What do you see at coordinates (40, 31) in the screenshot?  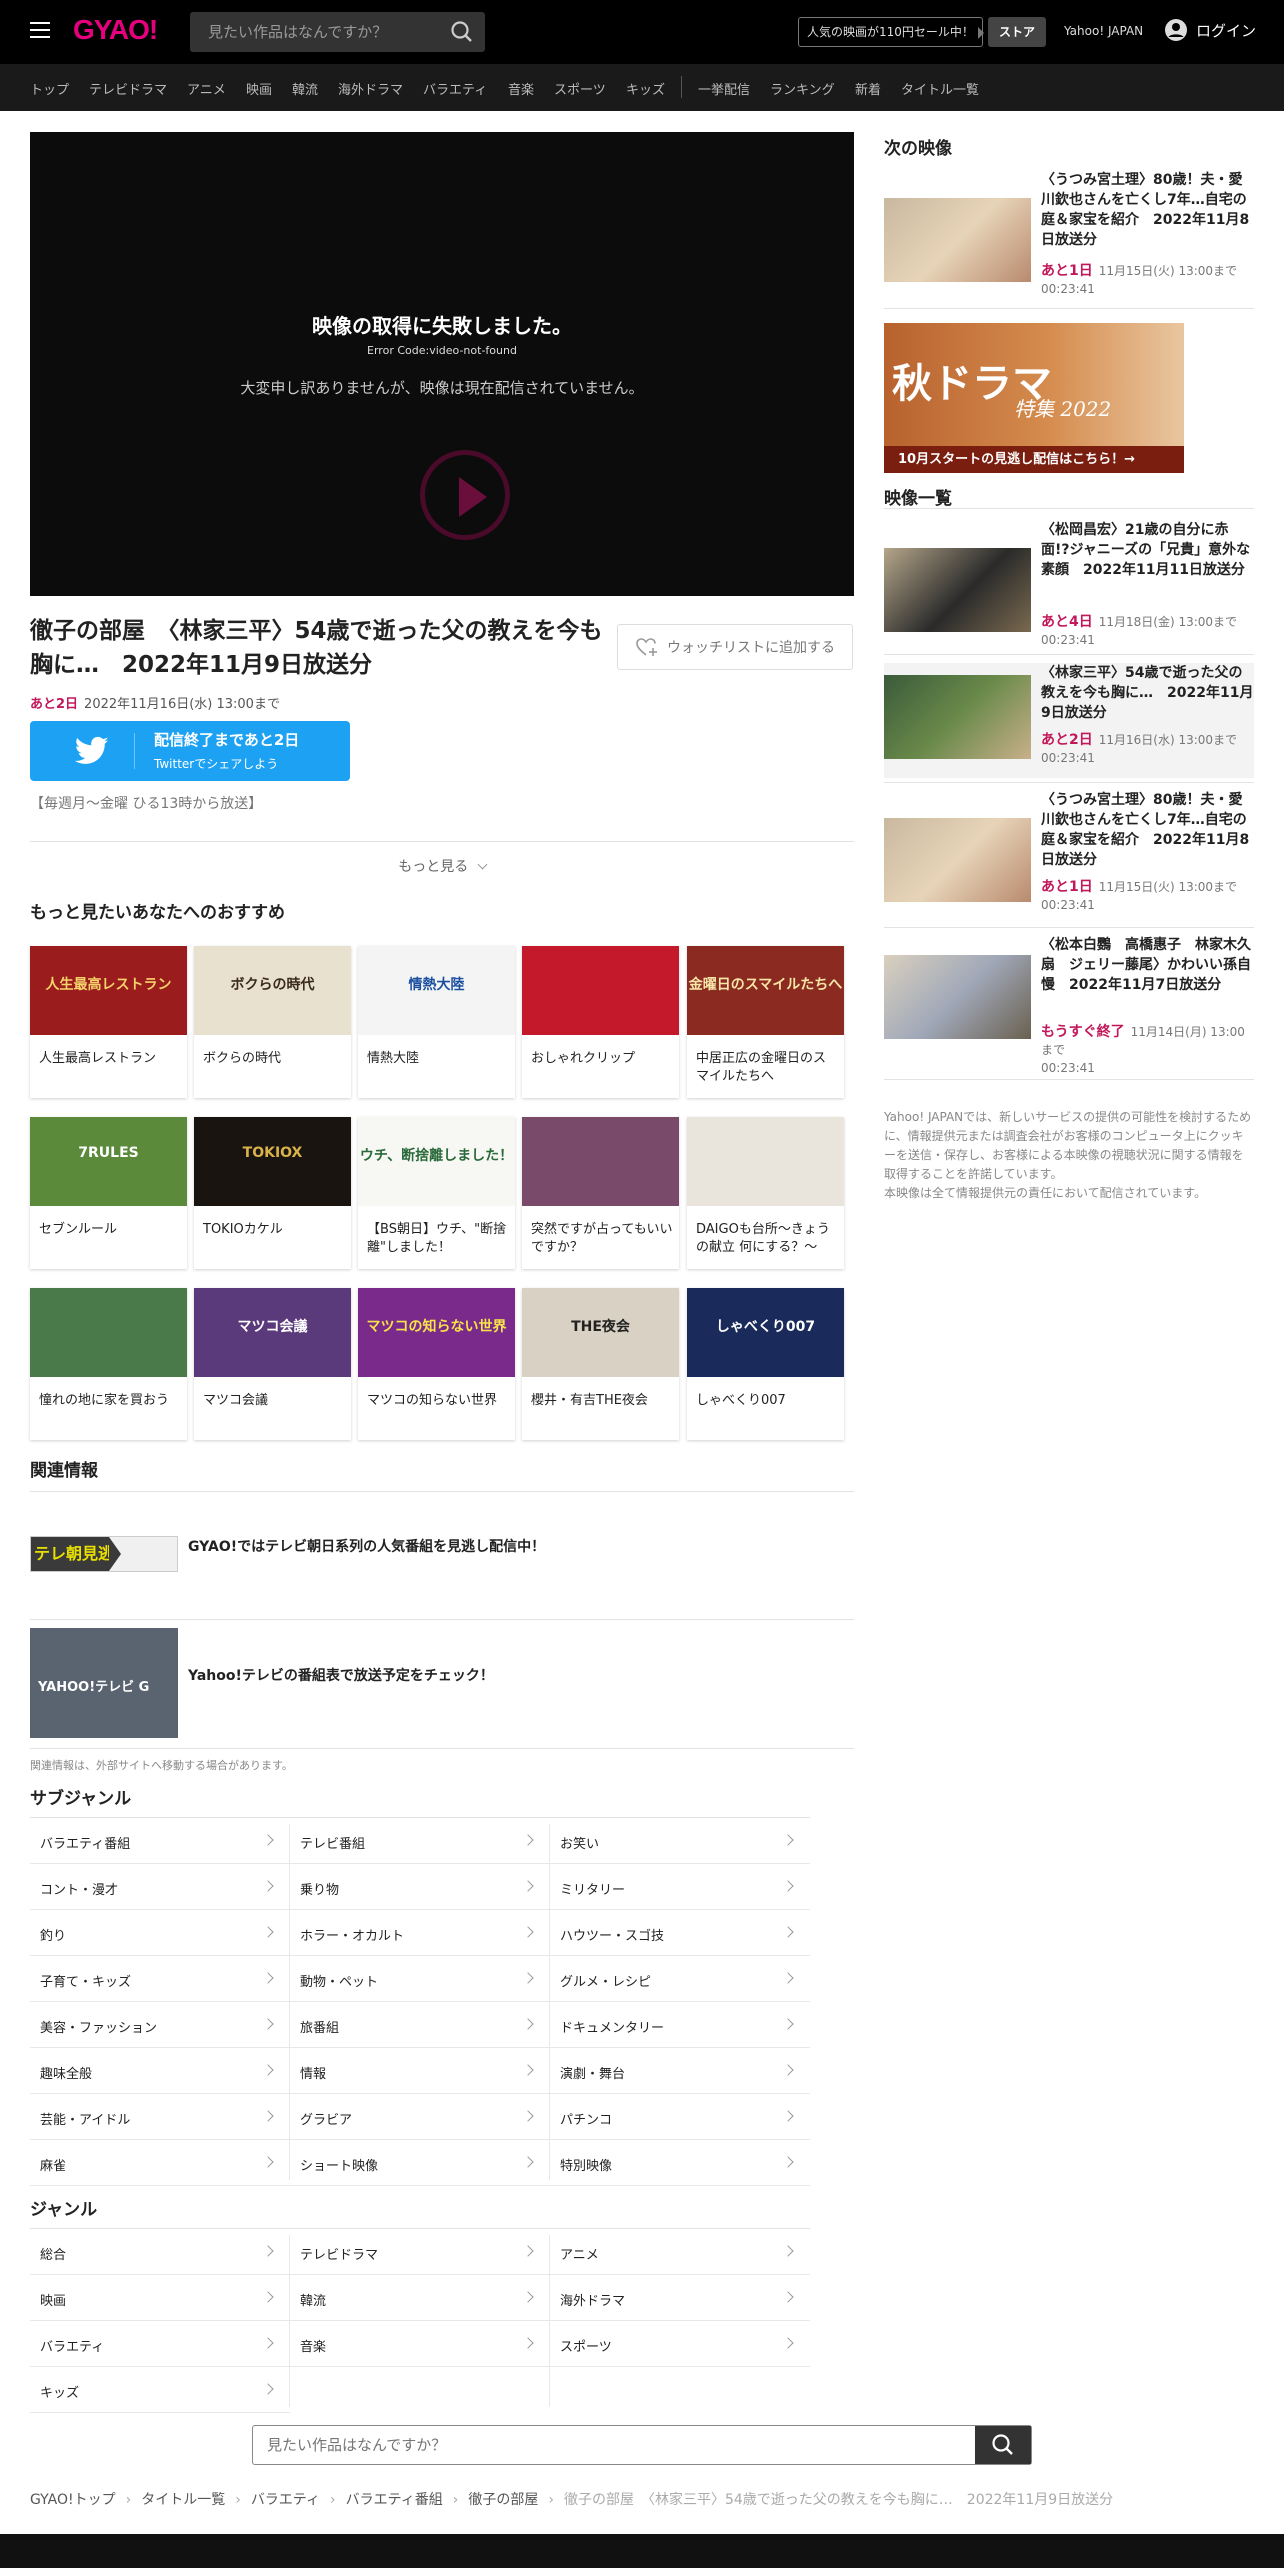 I see `menu-icon` at bounding box center [40, 31].